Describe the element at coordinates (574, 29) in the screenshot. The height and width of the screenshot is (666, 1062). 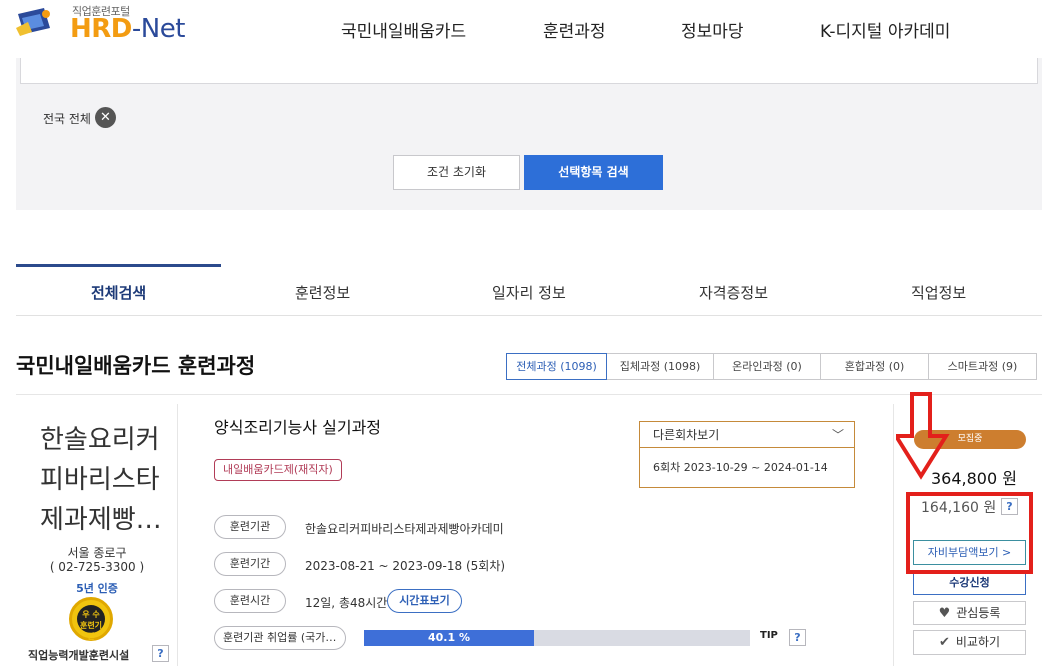
I see `nav-training-course: 훈련과정` at that location.